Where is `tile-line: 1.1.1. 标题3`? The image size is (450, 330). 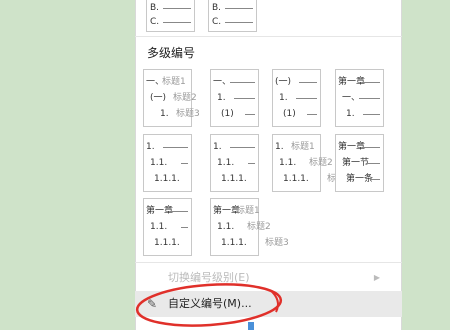 tile-line: 1.1.1. 标题3 is located at coordinates (250, 243).